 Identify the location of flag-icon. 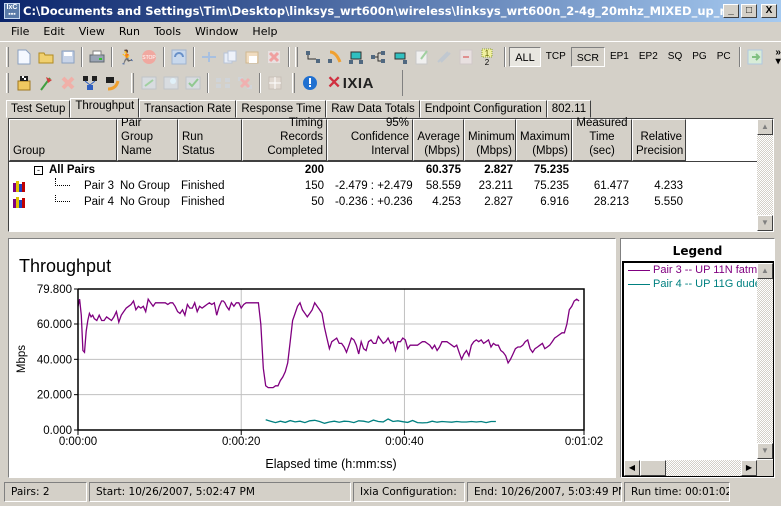
(46, 83).